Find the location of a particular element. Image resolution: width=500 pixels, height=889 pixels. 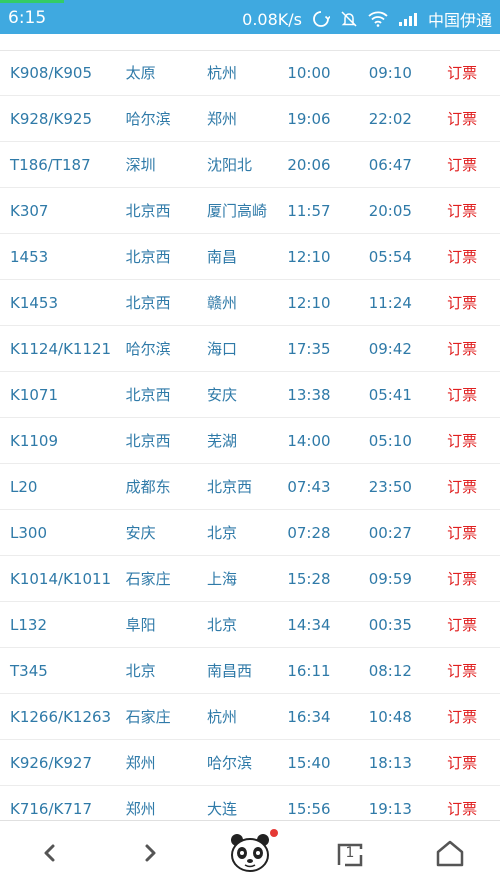

depart-time: 19:06 is located at coordinates (309, 118).